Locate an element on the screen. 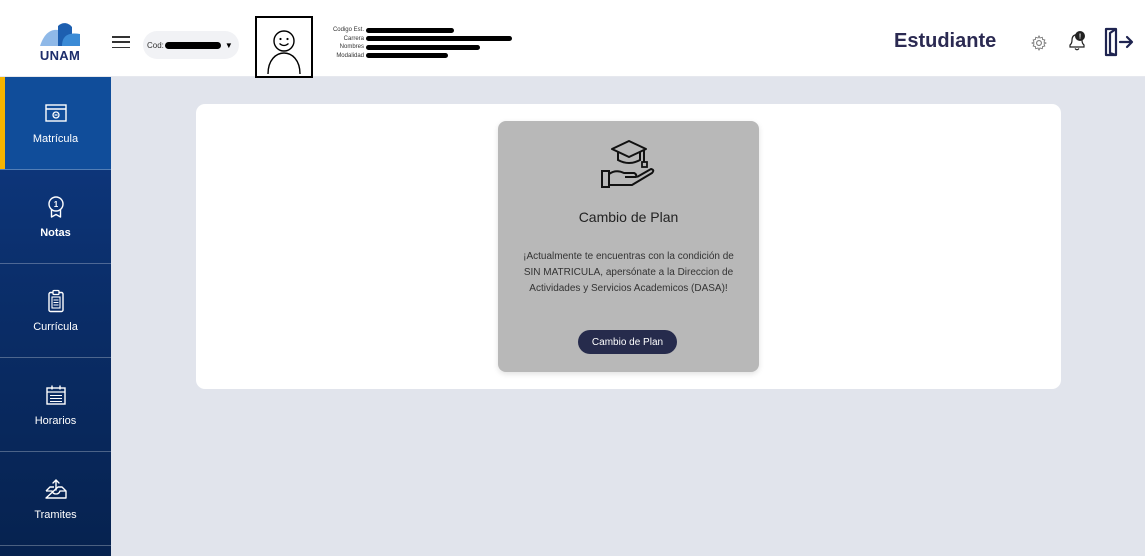 The image size is (1145, 556). bell-icon: ! is located at coordinates (1077, 41).